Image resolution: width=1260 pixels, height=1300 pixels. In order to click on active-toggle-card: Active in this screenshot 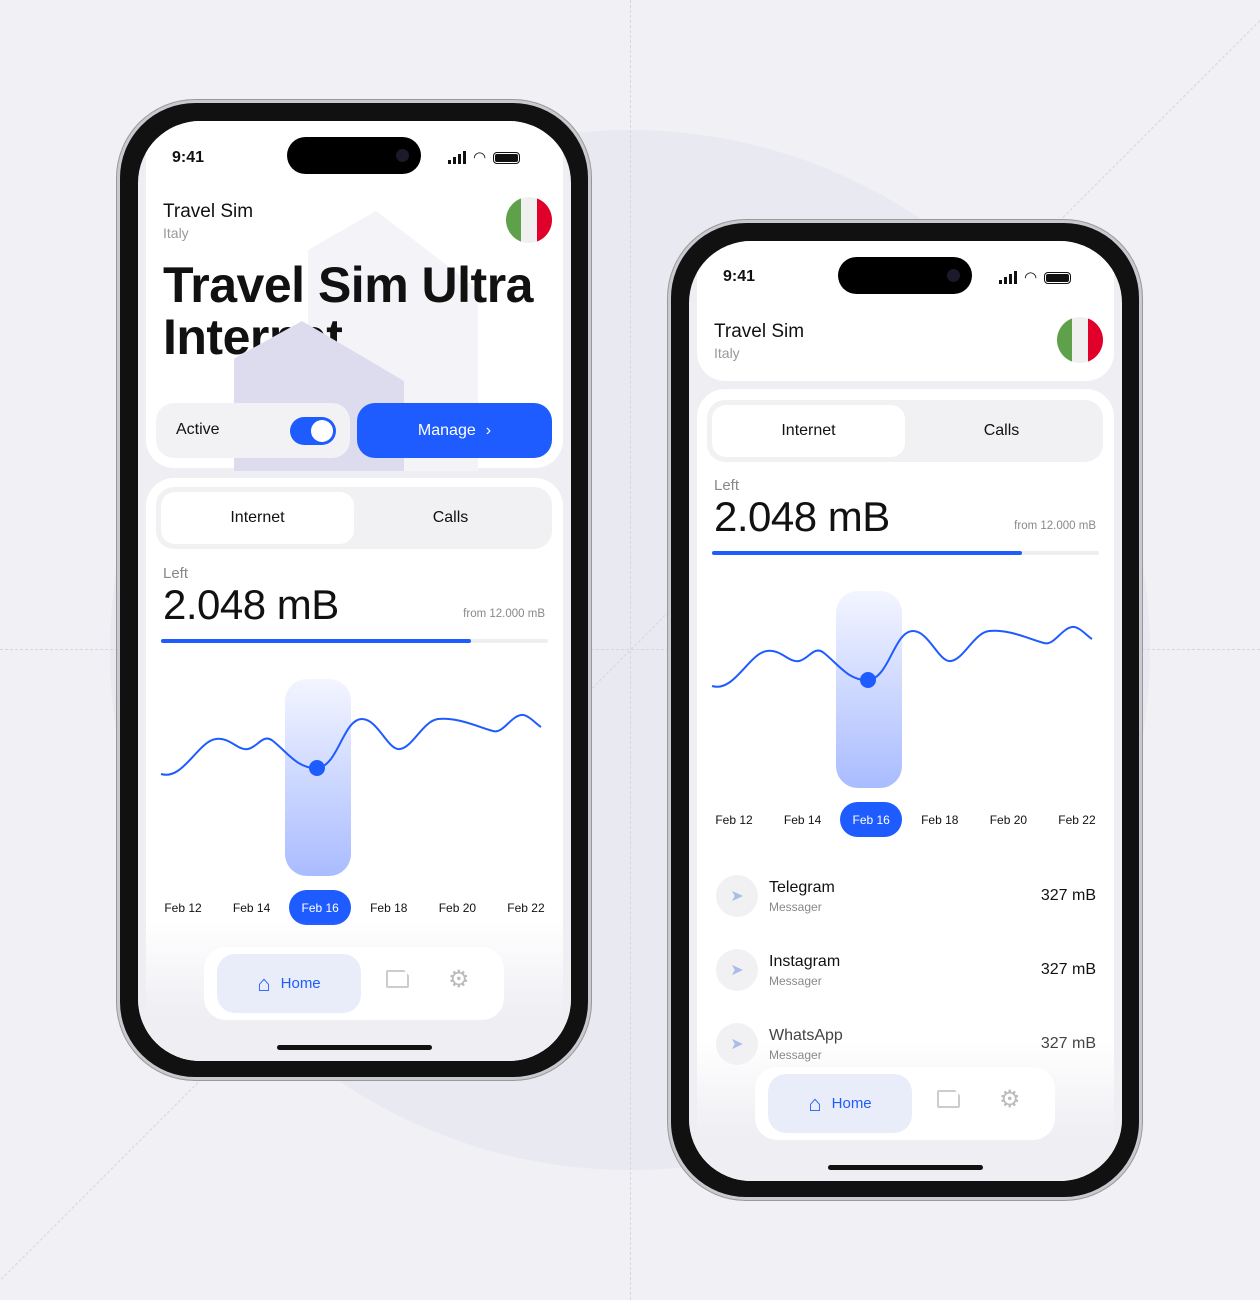, I will do `click(253, 430)`.